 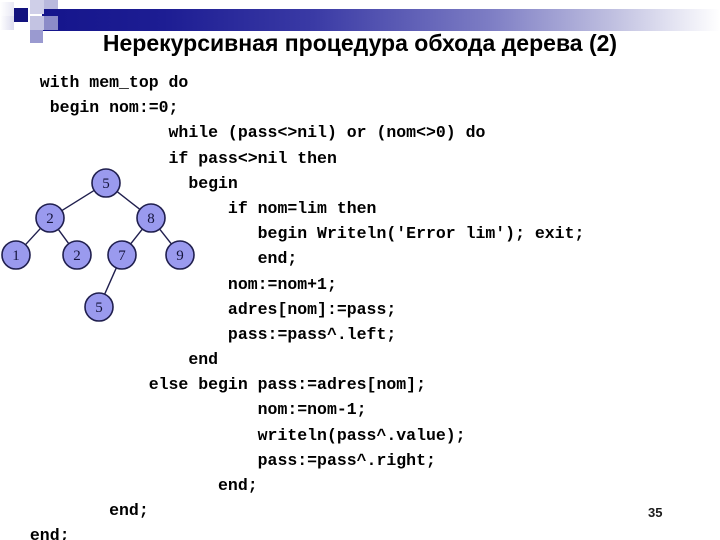 I want to click on code-line: with mem_top do, so click(x=104, y=82).